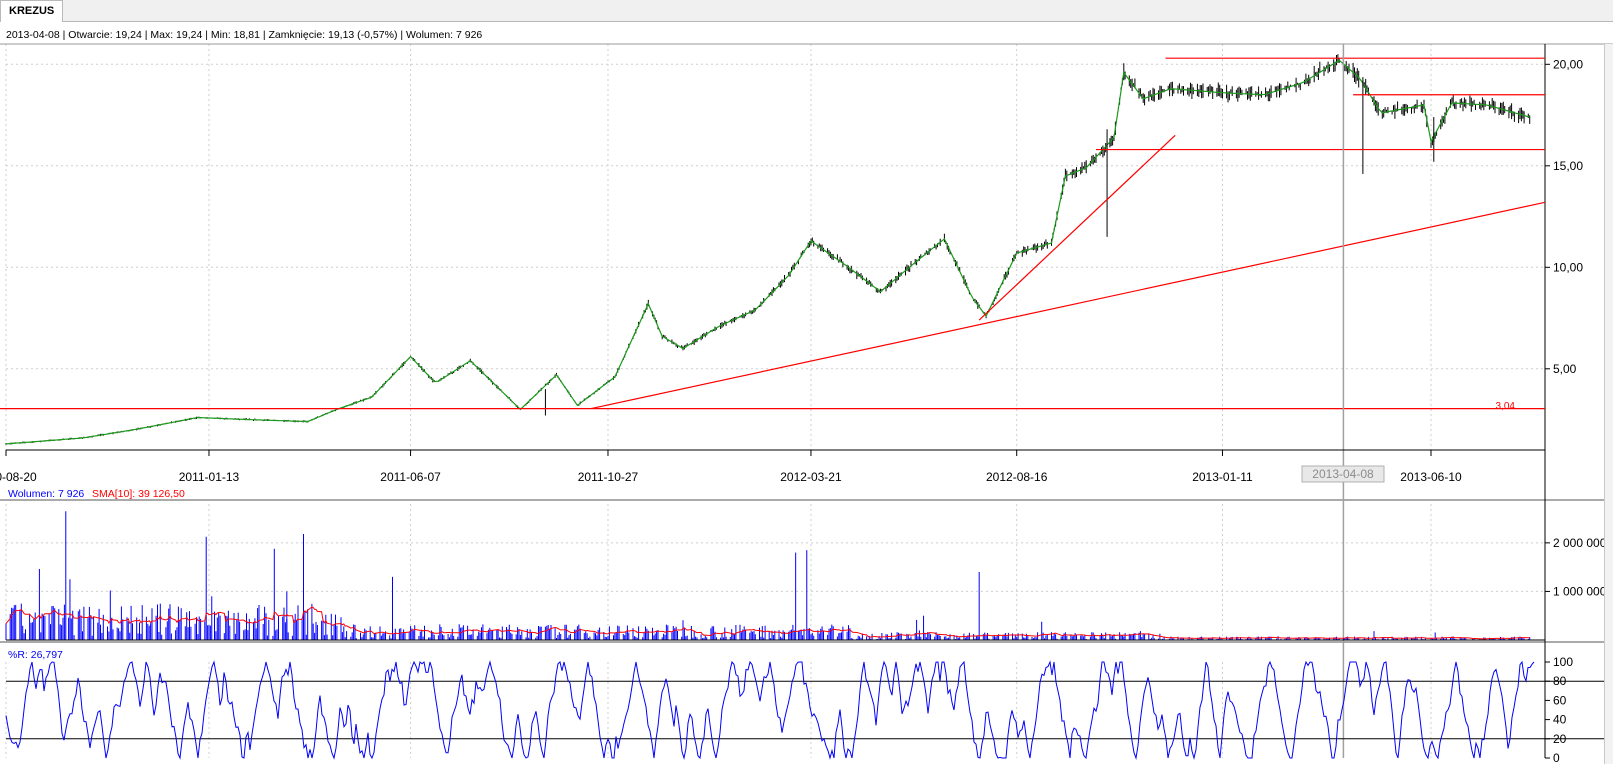 This screenshot has width=1613, height=764. I want to click on volume-legend-sma: SMA[10]: 39 126,50, so click(138, 494).